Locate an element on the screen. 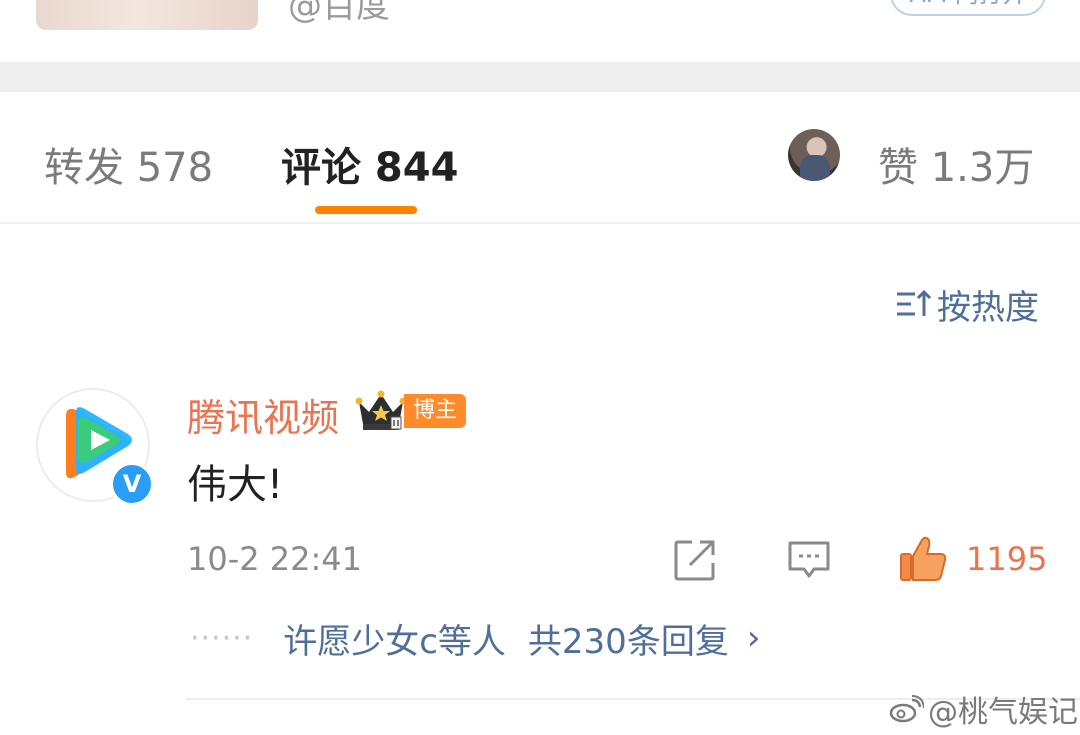 This screenshot has width=1080, height=735. source-handle: @百度 is located at coordinates (339, 13).